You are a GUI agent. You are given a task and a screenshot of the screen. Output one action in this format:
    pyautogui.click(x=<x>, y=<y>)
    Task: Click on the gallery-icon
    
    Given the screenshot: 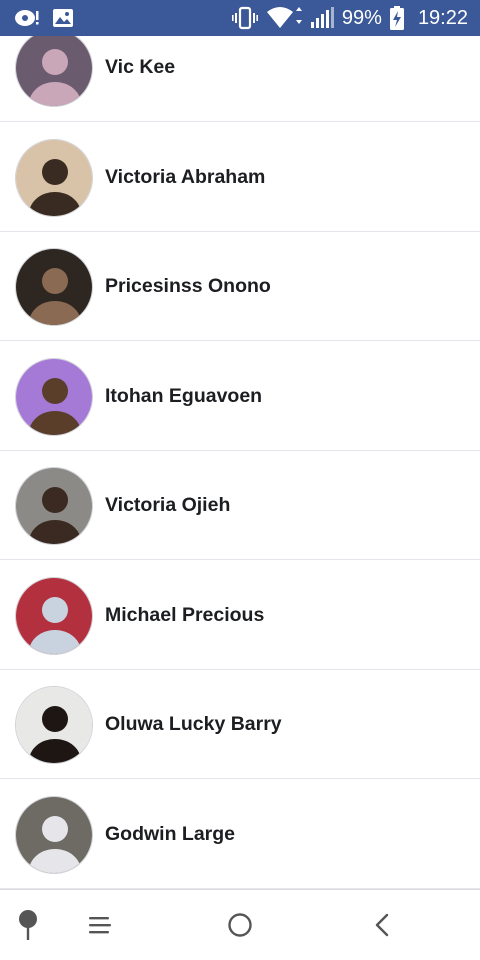 What is the action you would take?
    pyautogui.click(x=63, y=18)
    